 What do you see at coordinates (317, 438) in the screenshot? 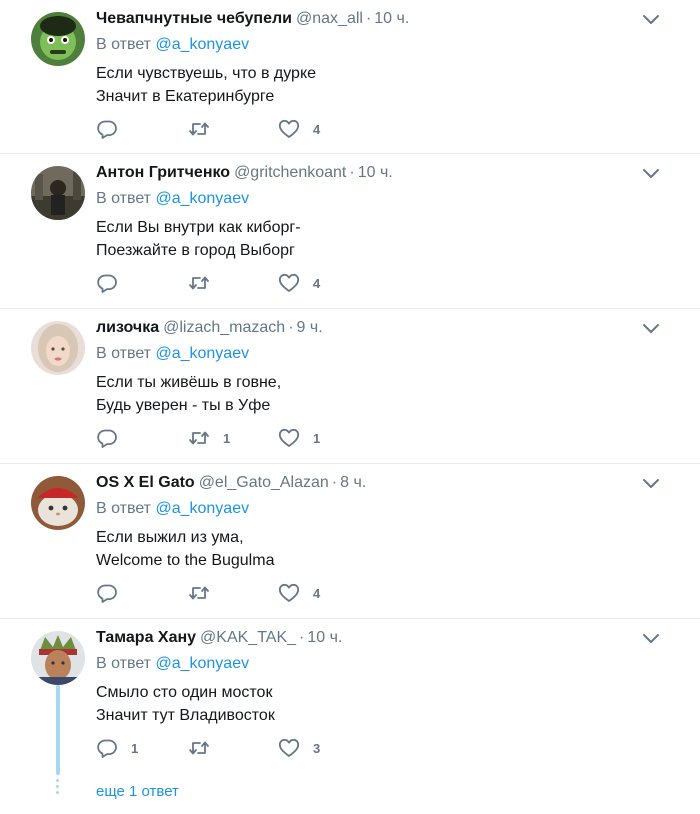
I see `like-count: 1` at bounding box center [317, 438].